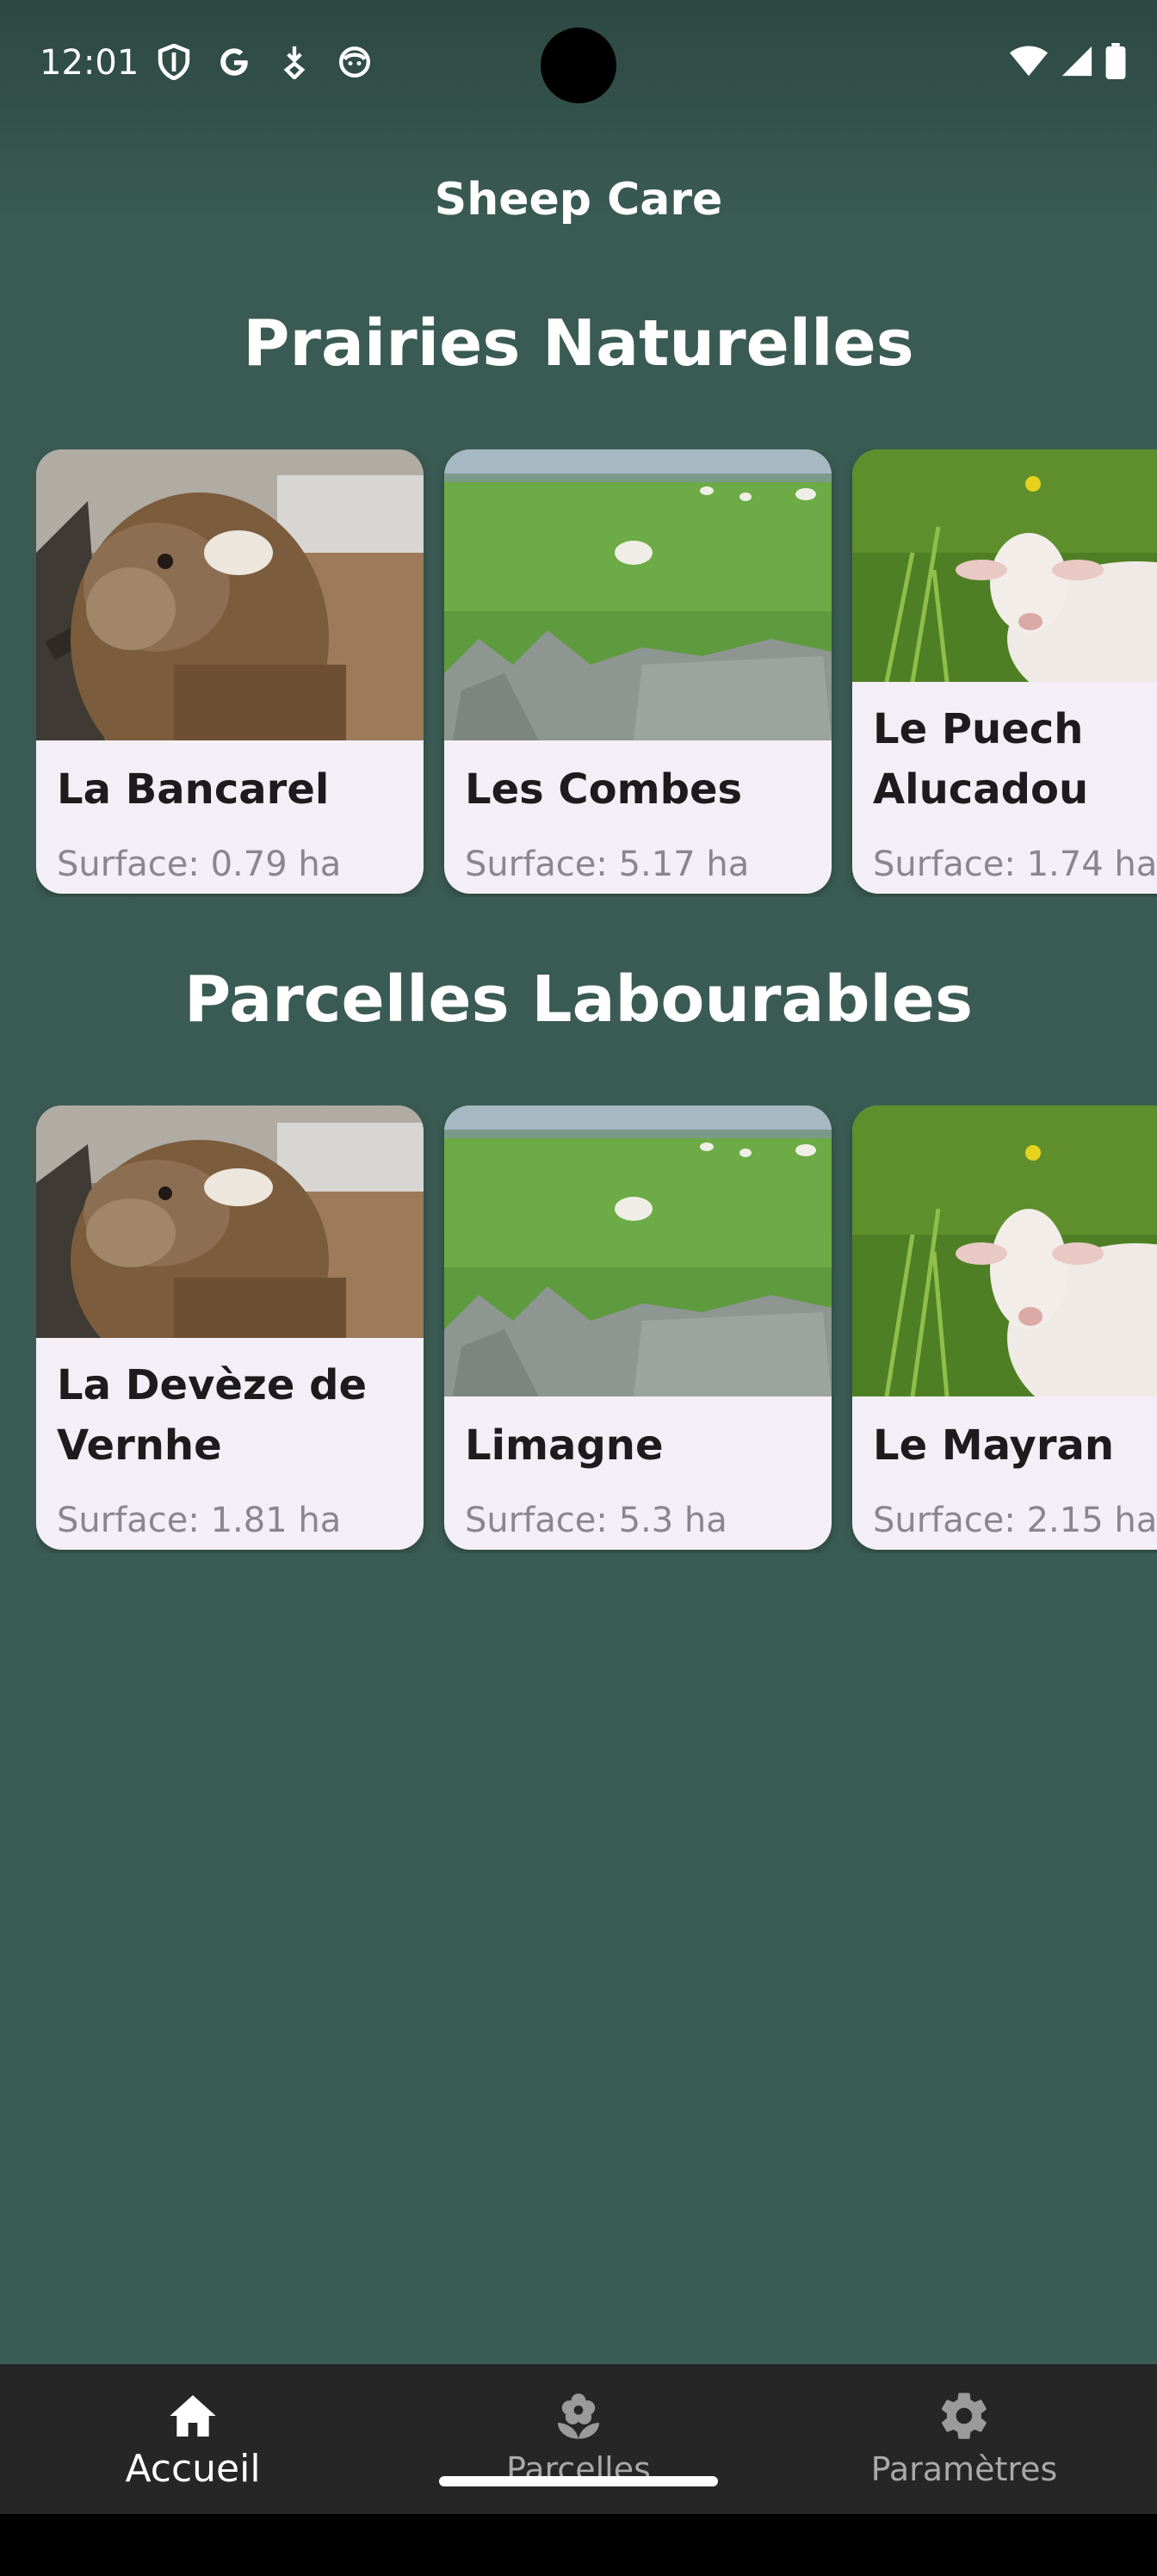  I want to click on google-icon, so click(234, 62).